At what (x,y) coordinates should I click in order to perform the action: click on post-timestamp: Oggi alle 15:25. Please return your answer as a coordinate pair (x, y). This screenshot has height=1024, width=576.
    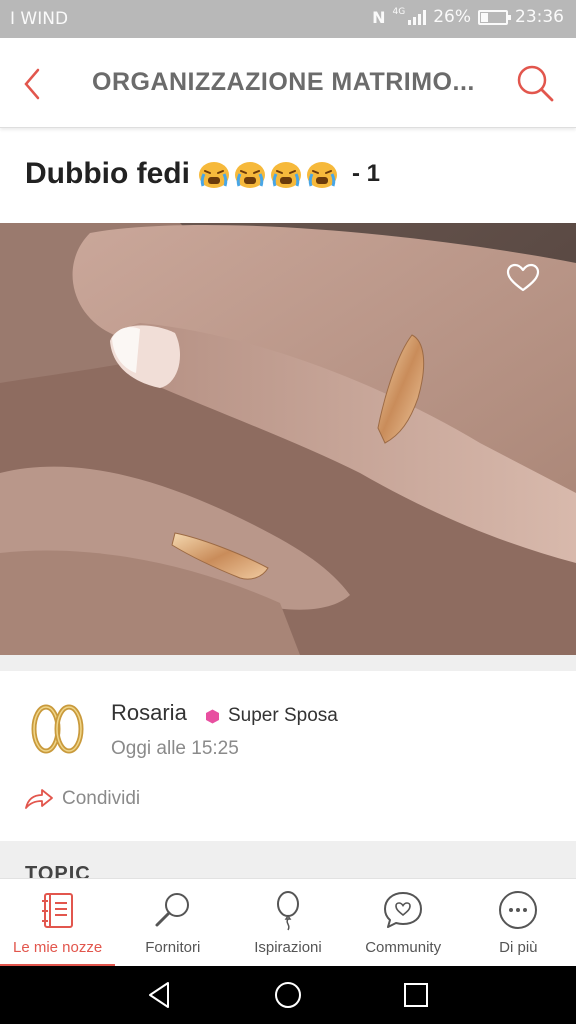
    Looking at the image, I should click on (175, 748).